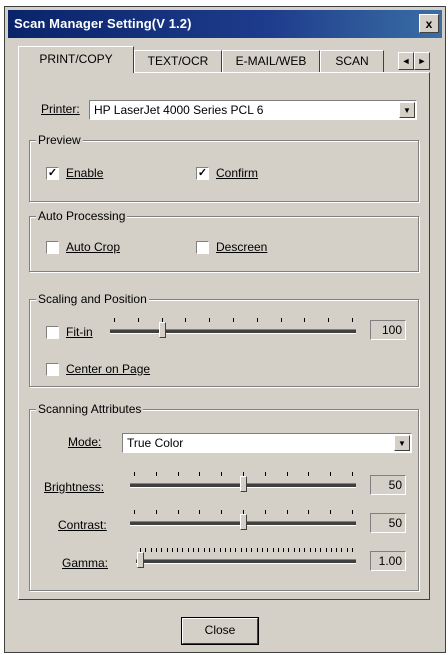 This screenshot has height=655, width=448. Describe the element at coordinates (388, 523) in the screenshot. I see `contrast-value: 50` at that location.